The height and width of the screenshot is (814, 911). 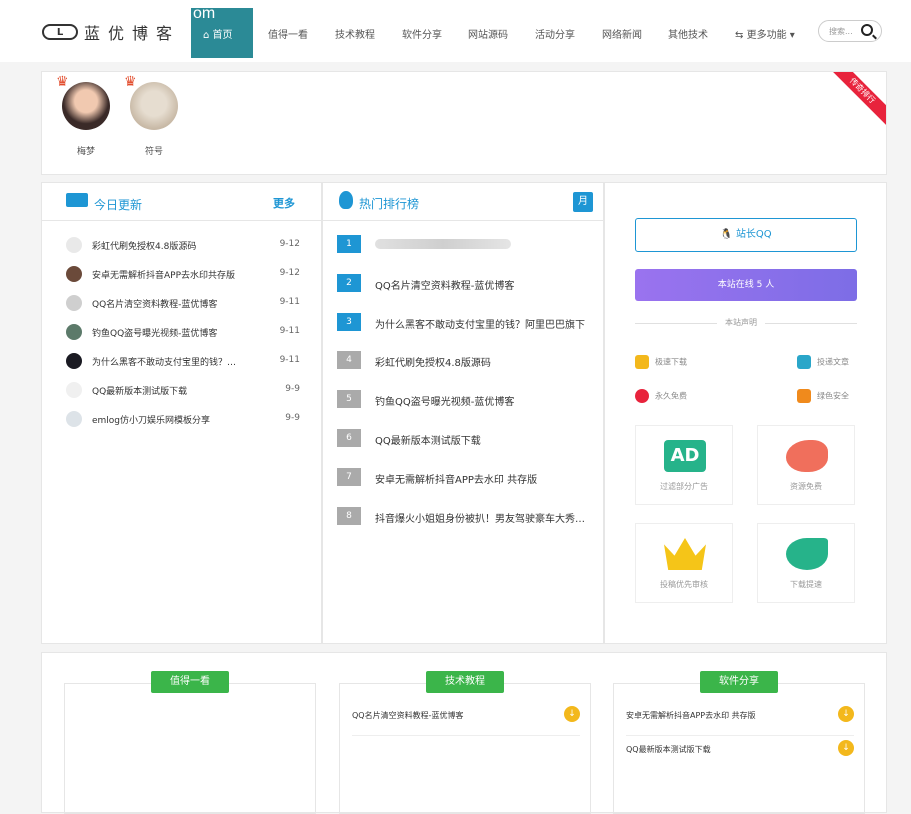 I want to click on hot-title: 热门排行榜, so click(x=389, y=204).